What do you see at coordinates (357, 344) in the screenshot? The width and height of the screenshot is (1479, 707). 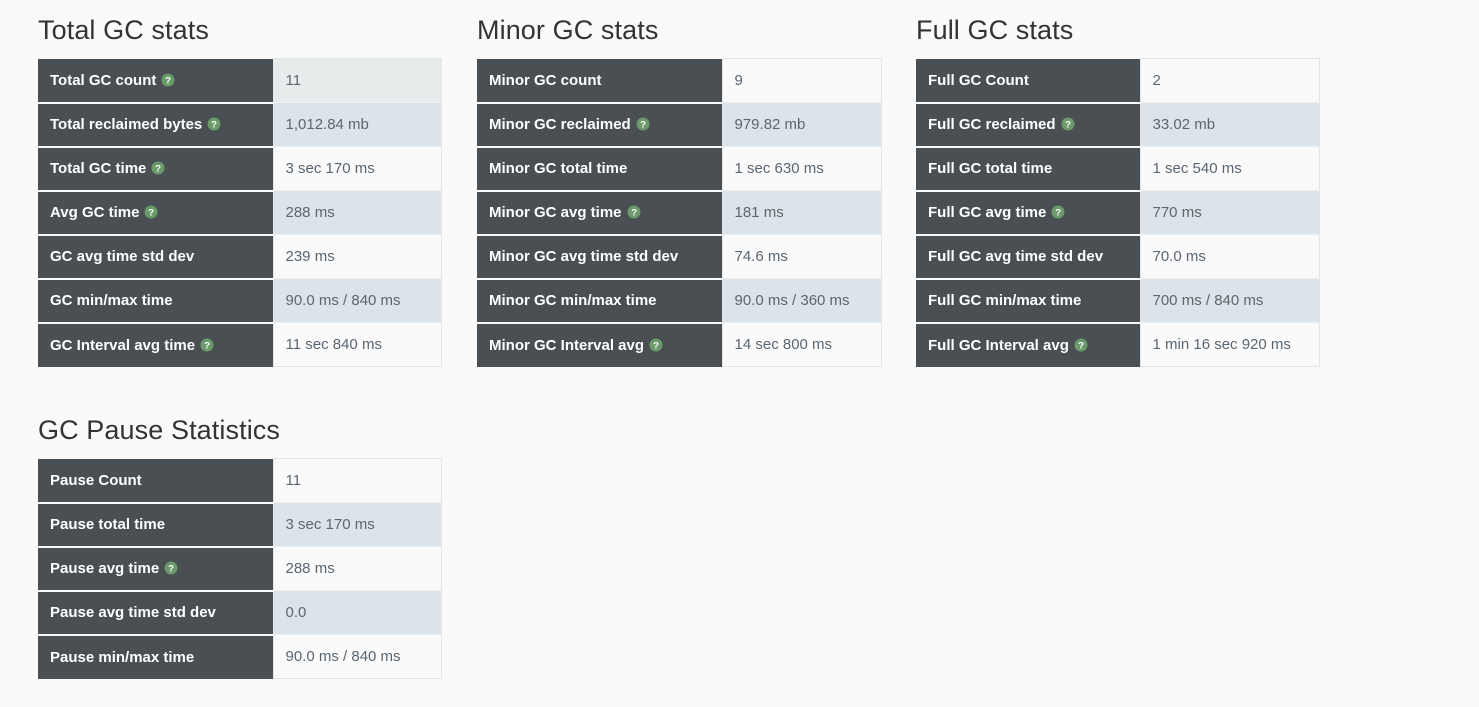 I see `stat-value-cell: 11 sec 840 ms` at bounding box center [357, 344].